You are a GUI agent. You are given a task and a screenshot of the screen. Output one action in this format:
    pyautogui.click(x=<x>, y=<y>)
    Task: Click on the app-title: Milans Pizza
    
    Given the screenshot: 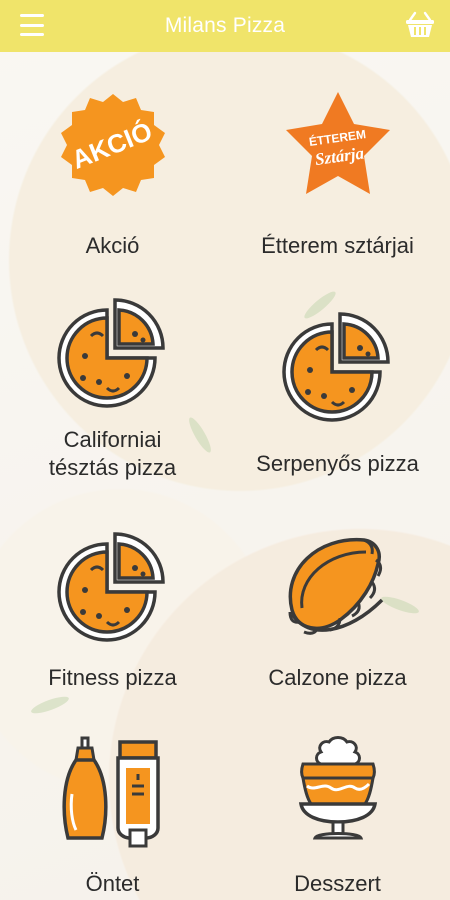 What is the action you would take?
    pyautogui.click(x=225, y=25)
    